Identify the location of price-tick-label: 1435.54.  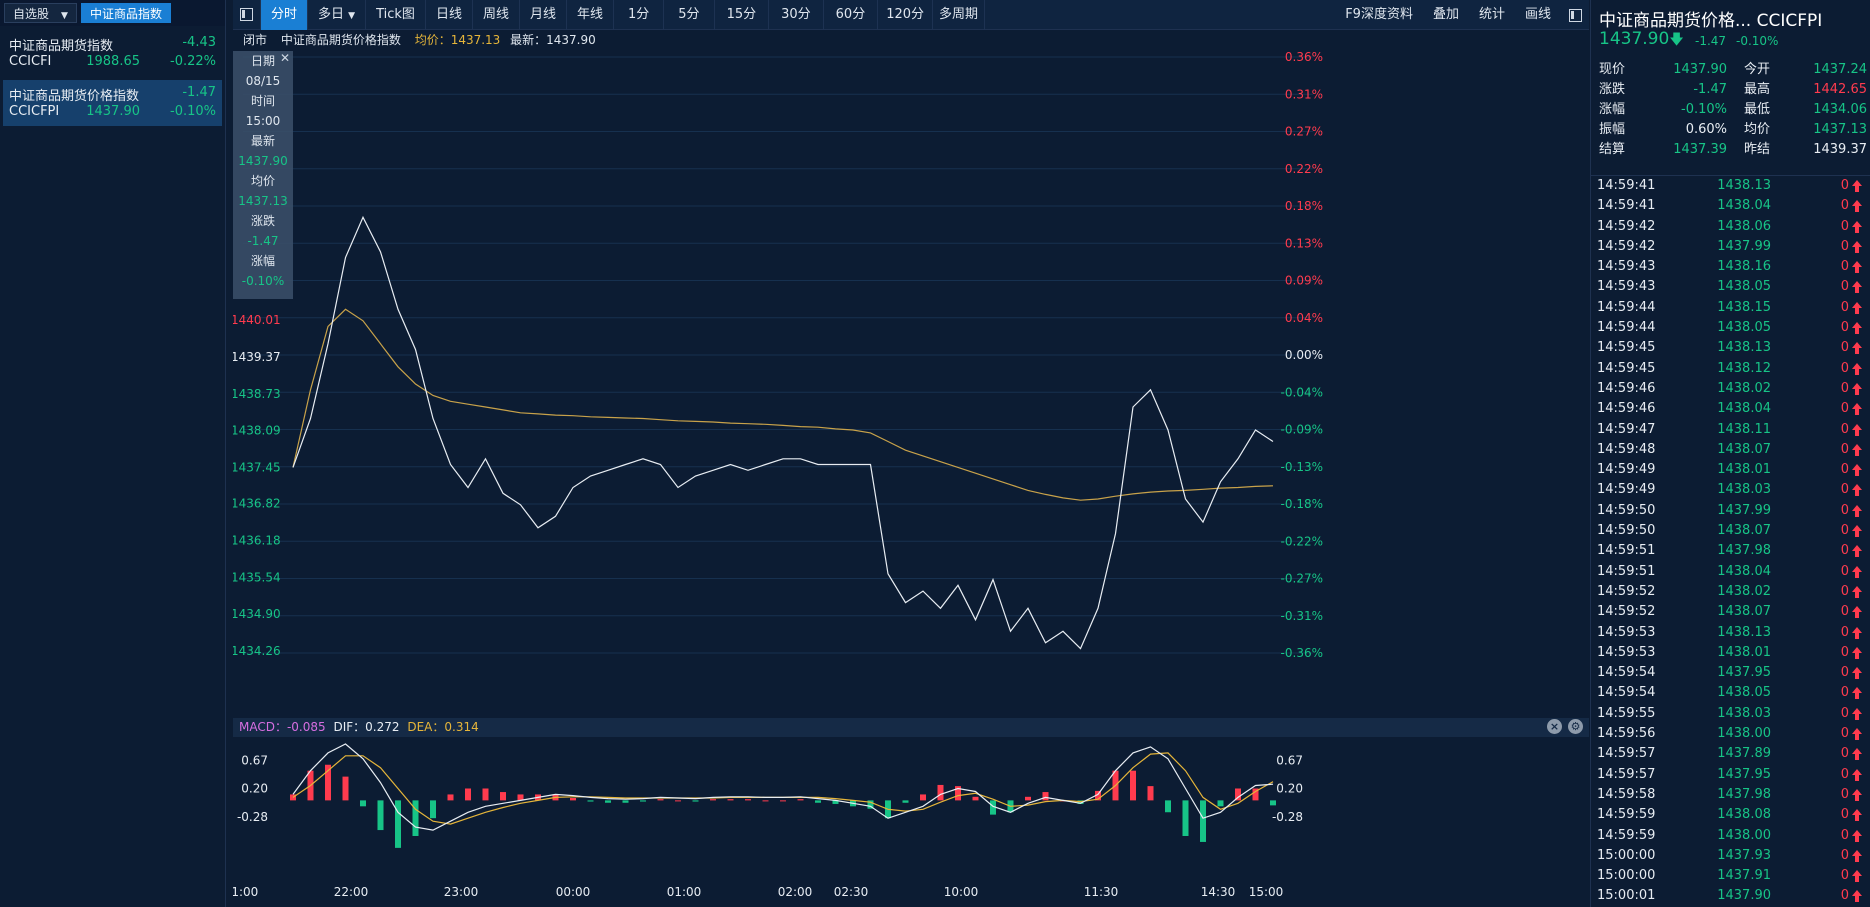
(257, 577).